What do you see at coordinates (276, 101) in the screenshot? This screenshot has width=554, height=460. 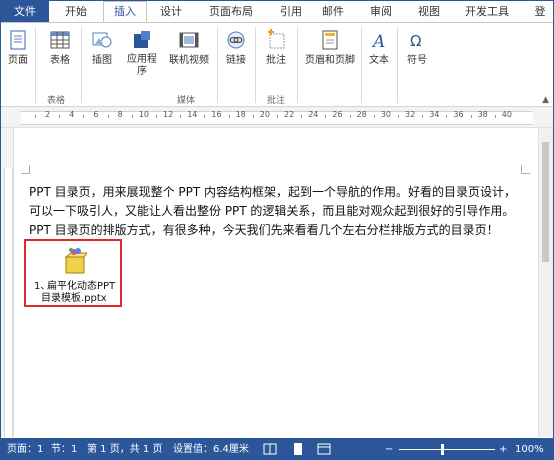 I see `group-label-comment: 批注` at bounding box center [276, 101].